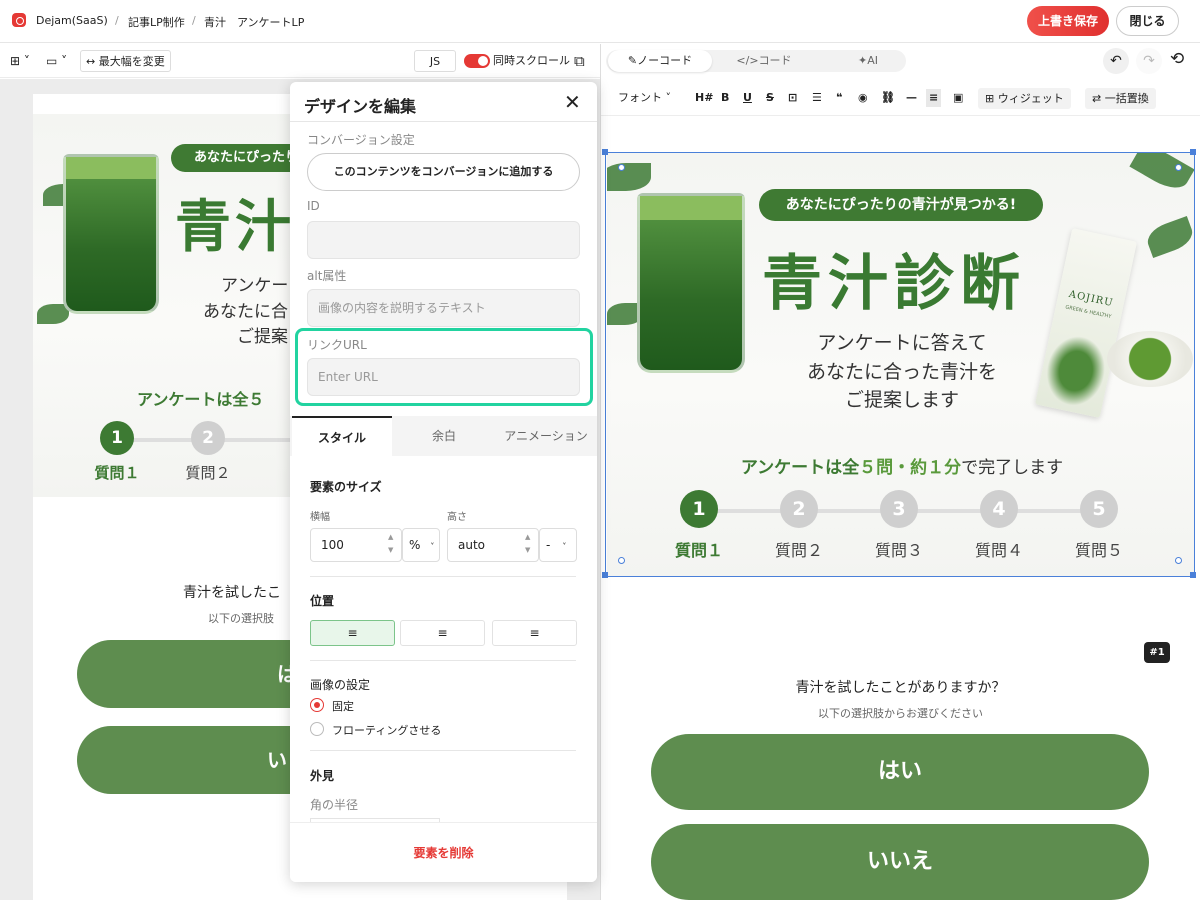 The width and height of the screenshot is (1200, 900). What do you see at coordinates (894, 284) in the screenshot?
I see `hero-title: 青汁診断` at bounding box center [894, 284].